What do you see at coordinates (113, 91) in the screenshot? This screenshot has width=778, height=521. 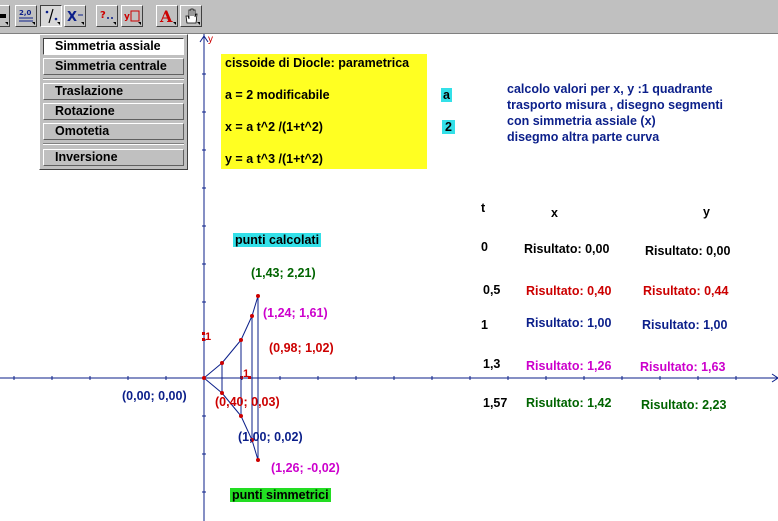 I see `menu-item-traslazione: Traslazione` at bounding box center [113, 91].